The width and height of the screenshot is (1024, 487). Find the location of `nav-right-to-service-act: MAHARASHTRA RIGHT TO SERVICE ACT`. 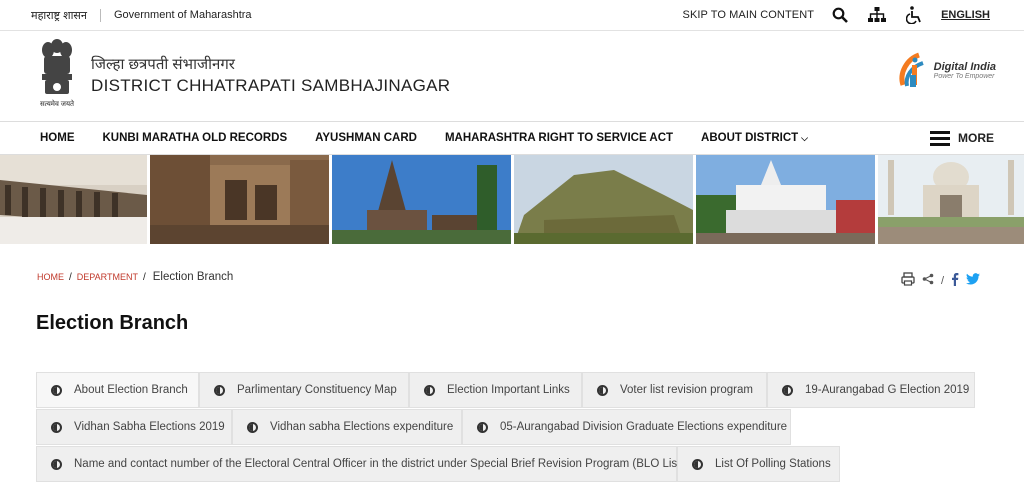

nav-right-to-service-act: MAHARASHTRA RIGHT TO SERVICE ACT is located at coordinates (559, 138).